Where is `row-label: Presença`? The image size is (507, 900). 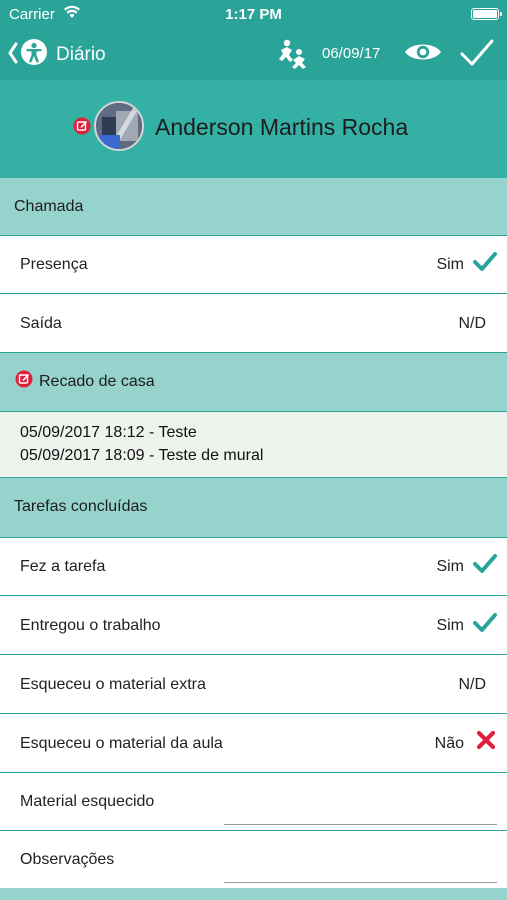
row-label: Presença is located at coordinates (54, 264).